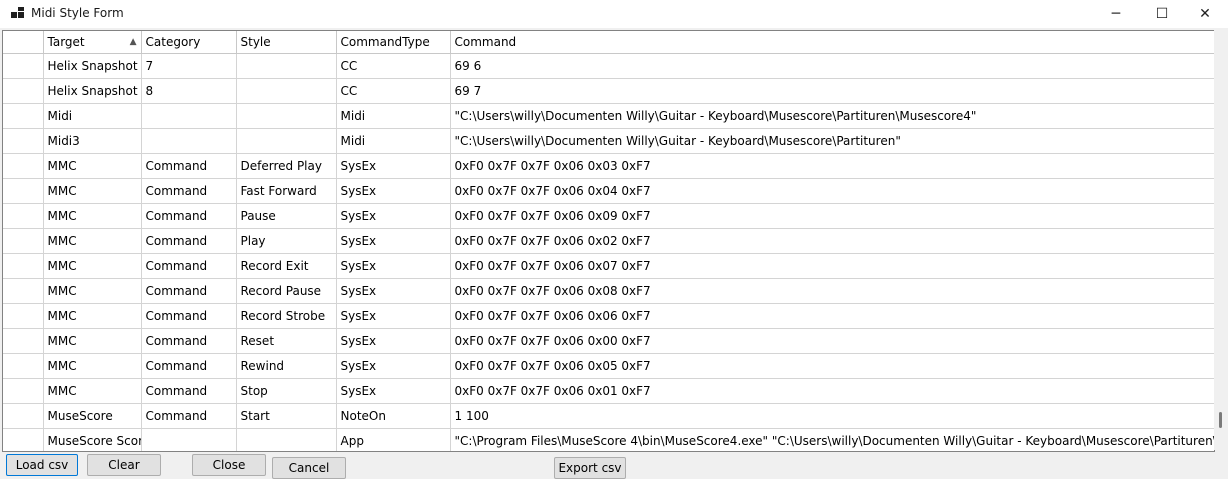  Describe the element at coordinates (42, 465) in the screenshot. I see `load-csv-button: Load csv` at that location.